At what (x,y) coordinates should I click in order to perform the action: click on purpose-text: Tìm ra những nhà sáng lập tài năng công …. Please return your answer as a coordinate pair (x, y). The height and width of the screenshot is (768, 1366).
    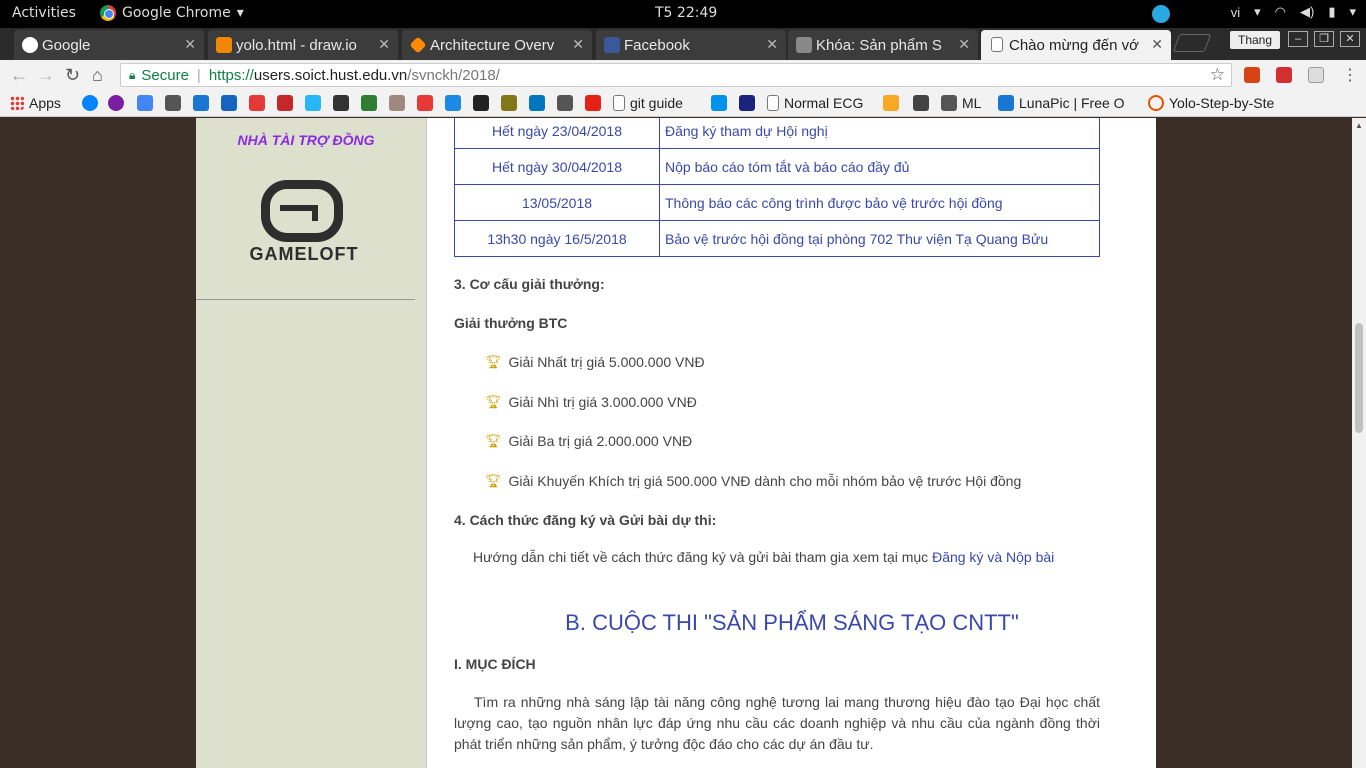
    Looking at the image, I should click on (777, 723).